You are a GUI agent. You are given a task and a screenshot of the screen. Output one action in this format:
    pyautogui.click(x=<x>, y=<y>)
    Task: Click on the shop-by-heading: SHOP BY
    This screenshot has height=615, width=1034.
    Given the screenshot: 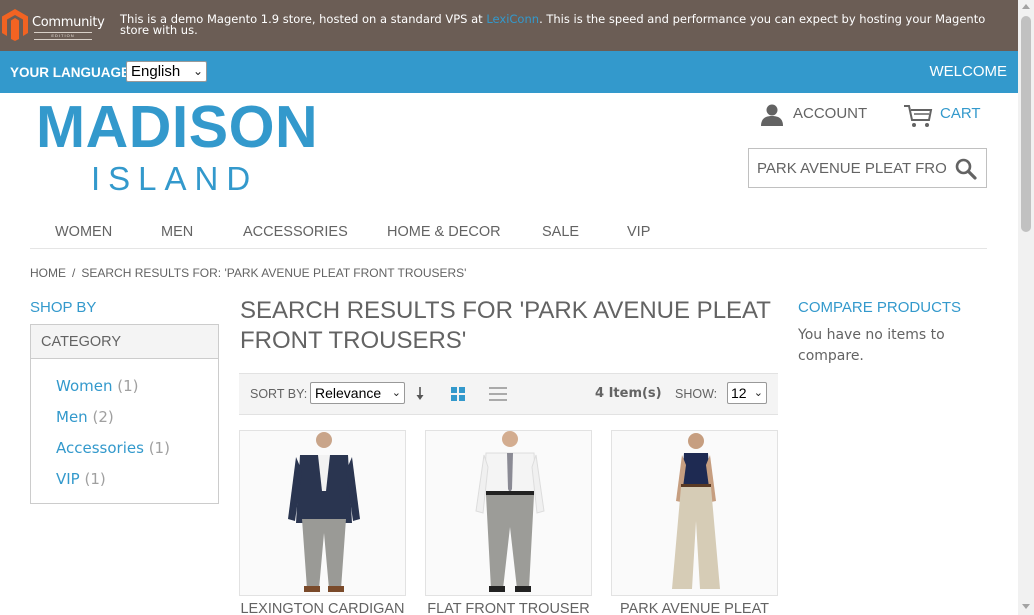 What is the action you would take?
    pyautogui.click(x=63, y=307)
    